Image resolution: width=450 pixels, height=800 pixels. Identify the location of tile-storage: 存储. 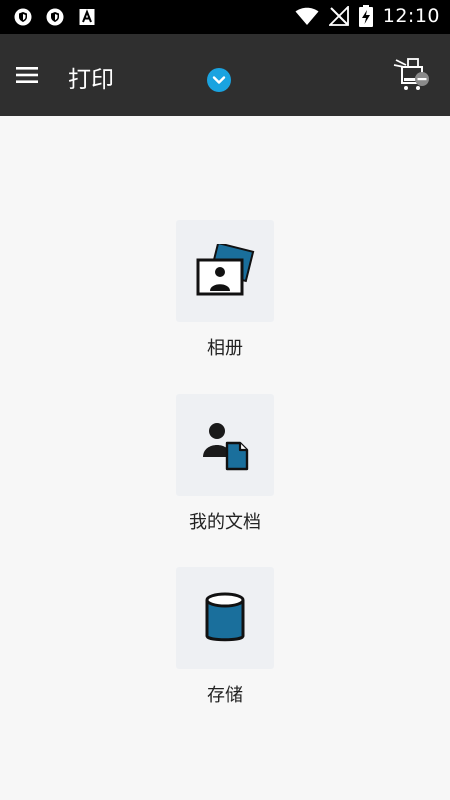
(225, 637).